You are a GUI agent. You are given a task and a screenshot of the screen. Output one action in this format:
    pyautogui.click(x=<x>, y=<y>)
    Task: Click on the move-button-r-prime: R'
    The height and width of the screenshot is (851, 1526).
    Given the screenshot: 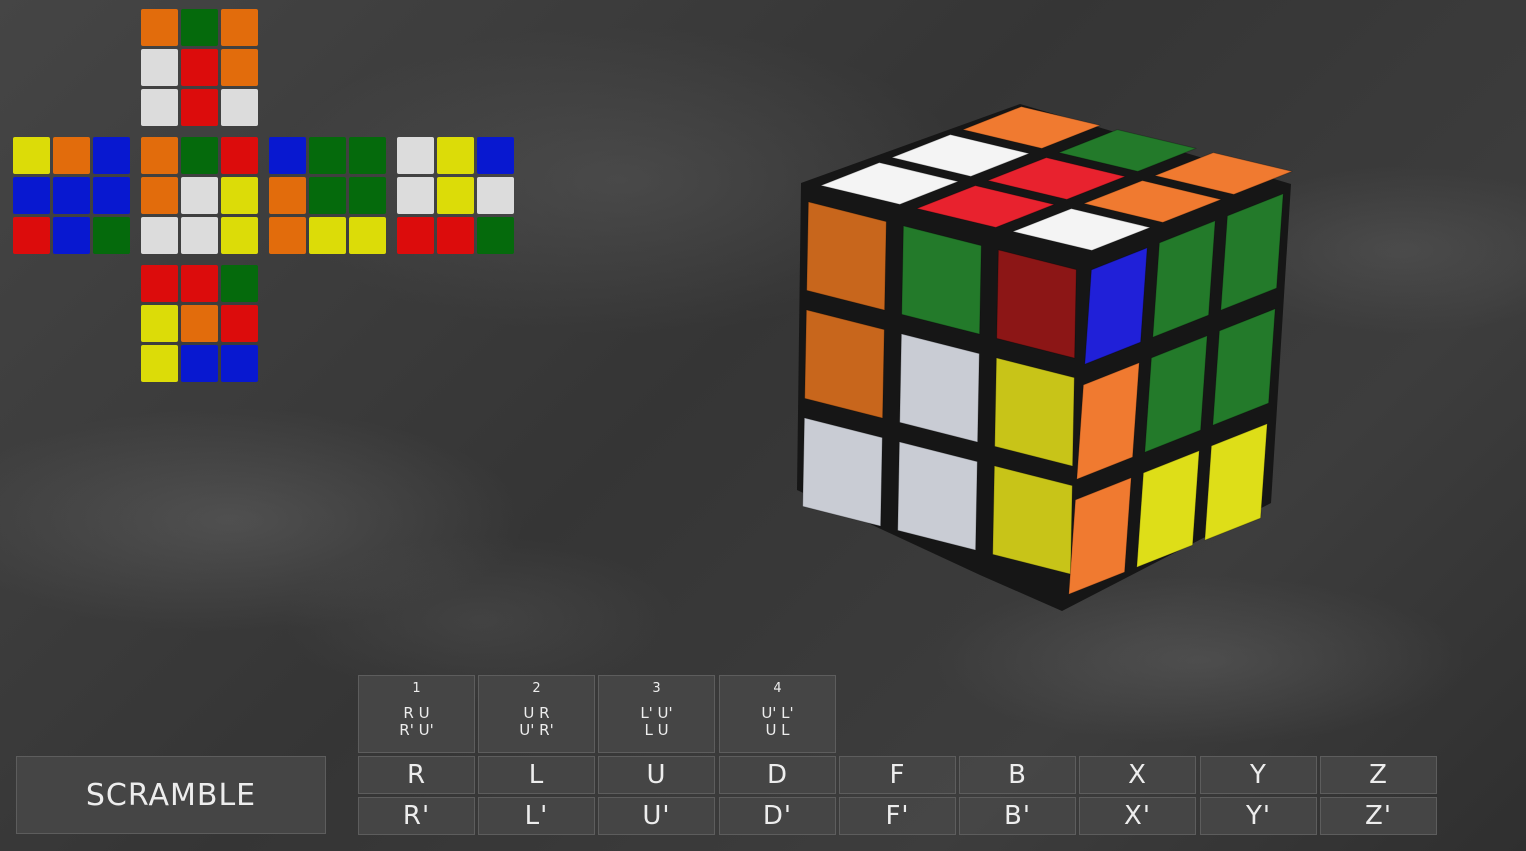 What is the action you would take?
    pyautogui.click(x=416, y=816)
    